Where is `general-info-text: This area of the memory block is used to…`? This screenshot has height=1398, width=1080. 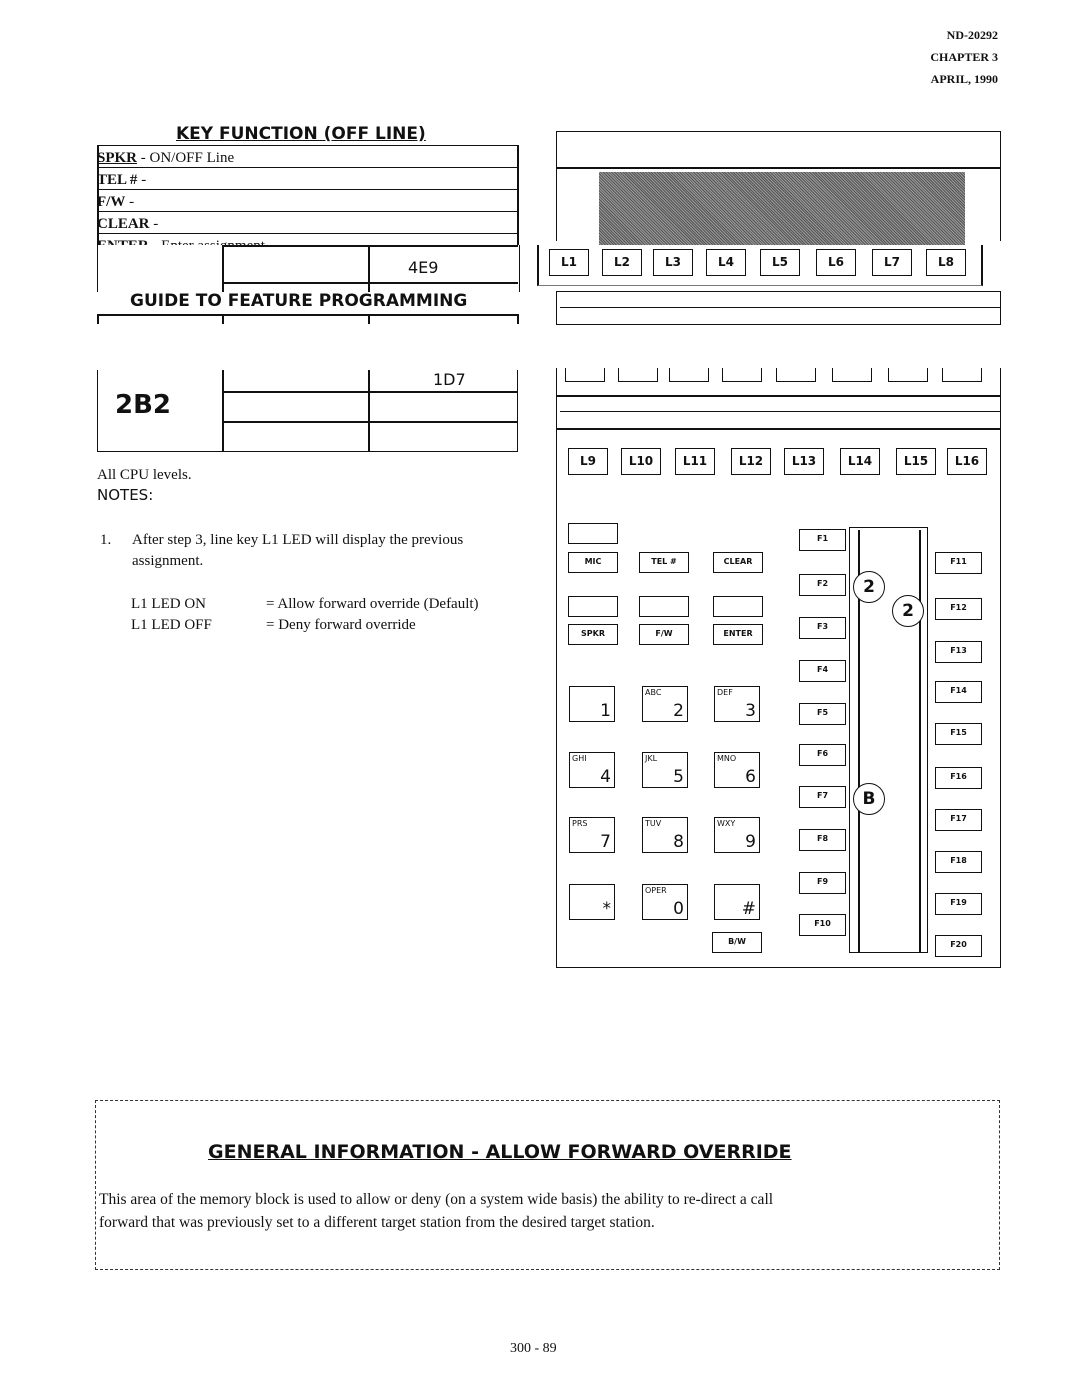
general-info-text: This area of the memory block is used to… is located at coordinates (436, 1211).